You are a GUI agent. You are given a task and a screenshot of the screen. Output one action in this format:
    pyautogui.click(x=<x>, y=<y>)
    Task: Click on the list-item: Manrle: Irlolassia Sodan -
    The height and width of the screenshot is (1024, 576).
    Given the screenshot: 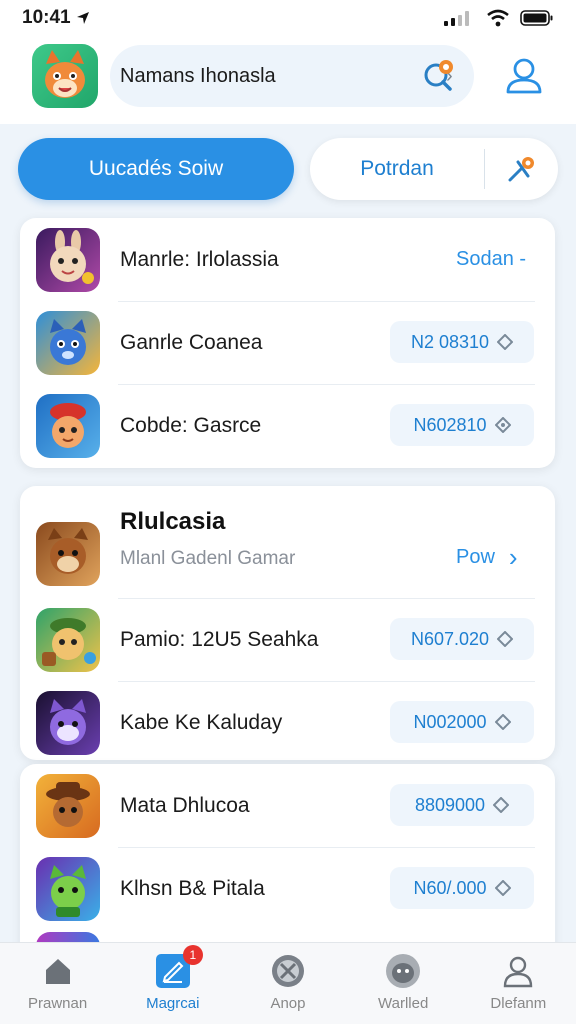 What is the action you would take?
    pyautogui.click(x=287, y=259)
    